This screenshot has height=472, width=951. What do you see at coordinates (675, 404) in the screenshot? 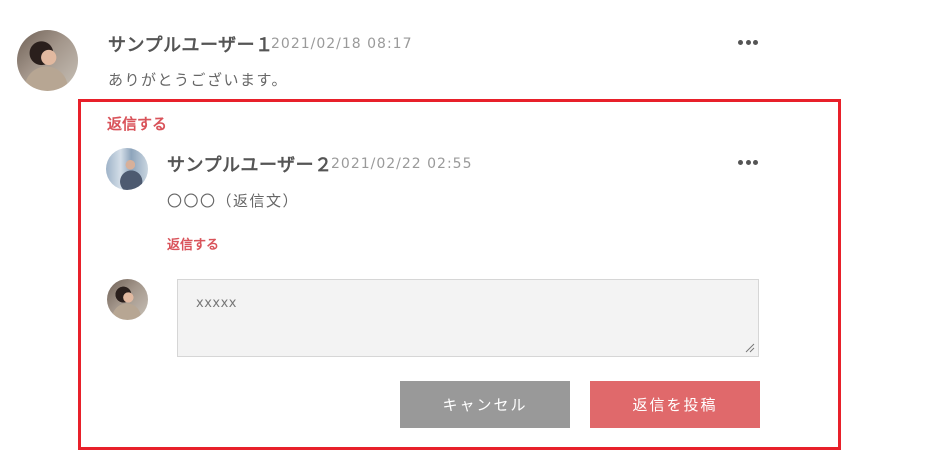
I see `submit-reply-button: 返信を投稿` at bounding box center [675, 404].